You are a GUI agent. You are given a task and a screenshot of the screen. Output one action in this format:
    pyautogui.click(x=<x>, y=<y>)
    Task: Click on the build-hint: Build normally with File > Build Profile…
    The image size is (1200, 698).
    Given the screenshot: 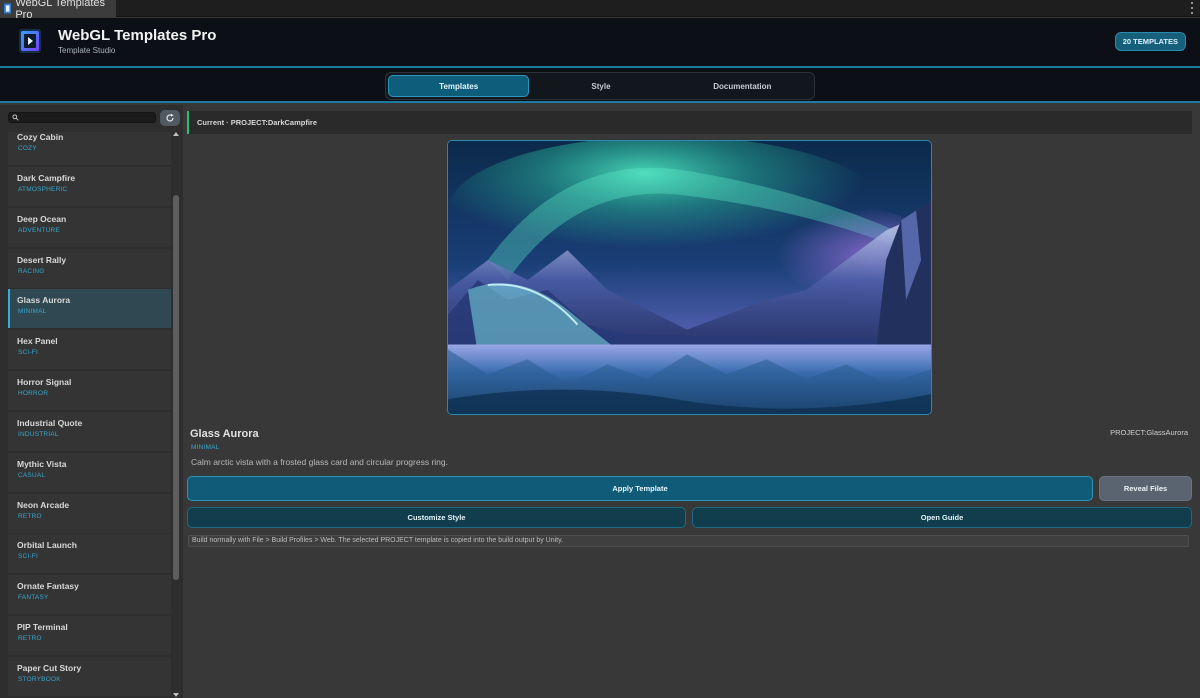 What is the action you would take?
    pyautogui.click(x=688, y=541)
    